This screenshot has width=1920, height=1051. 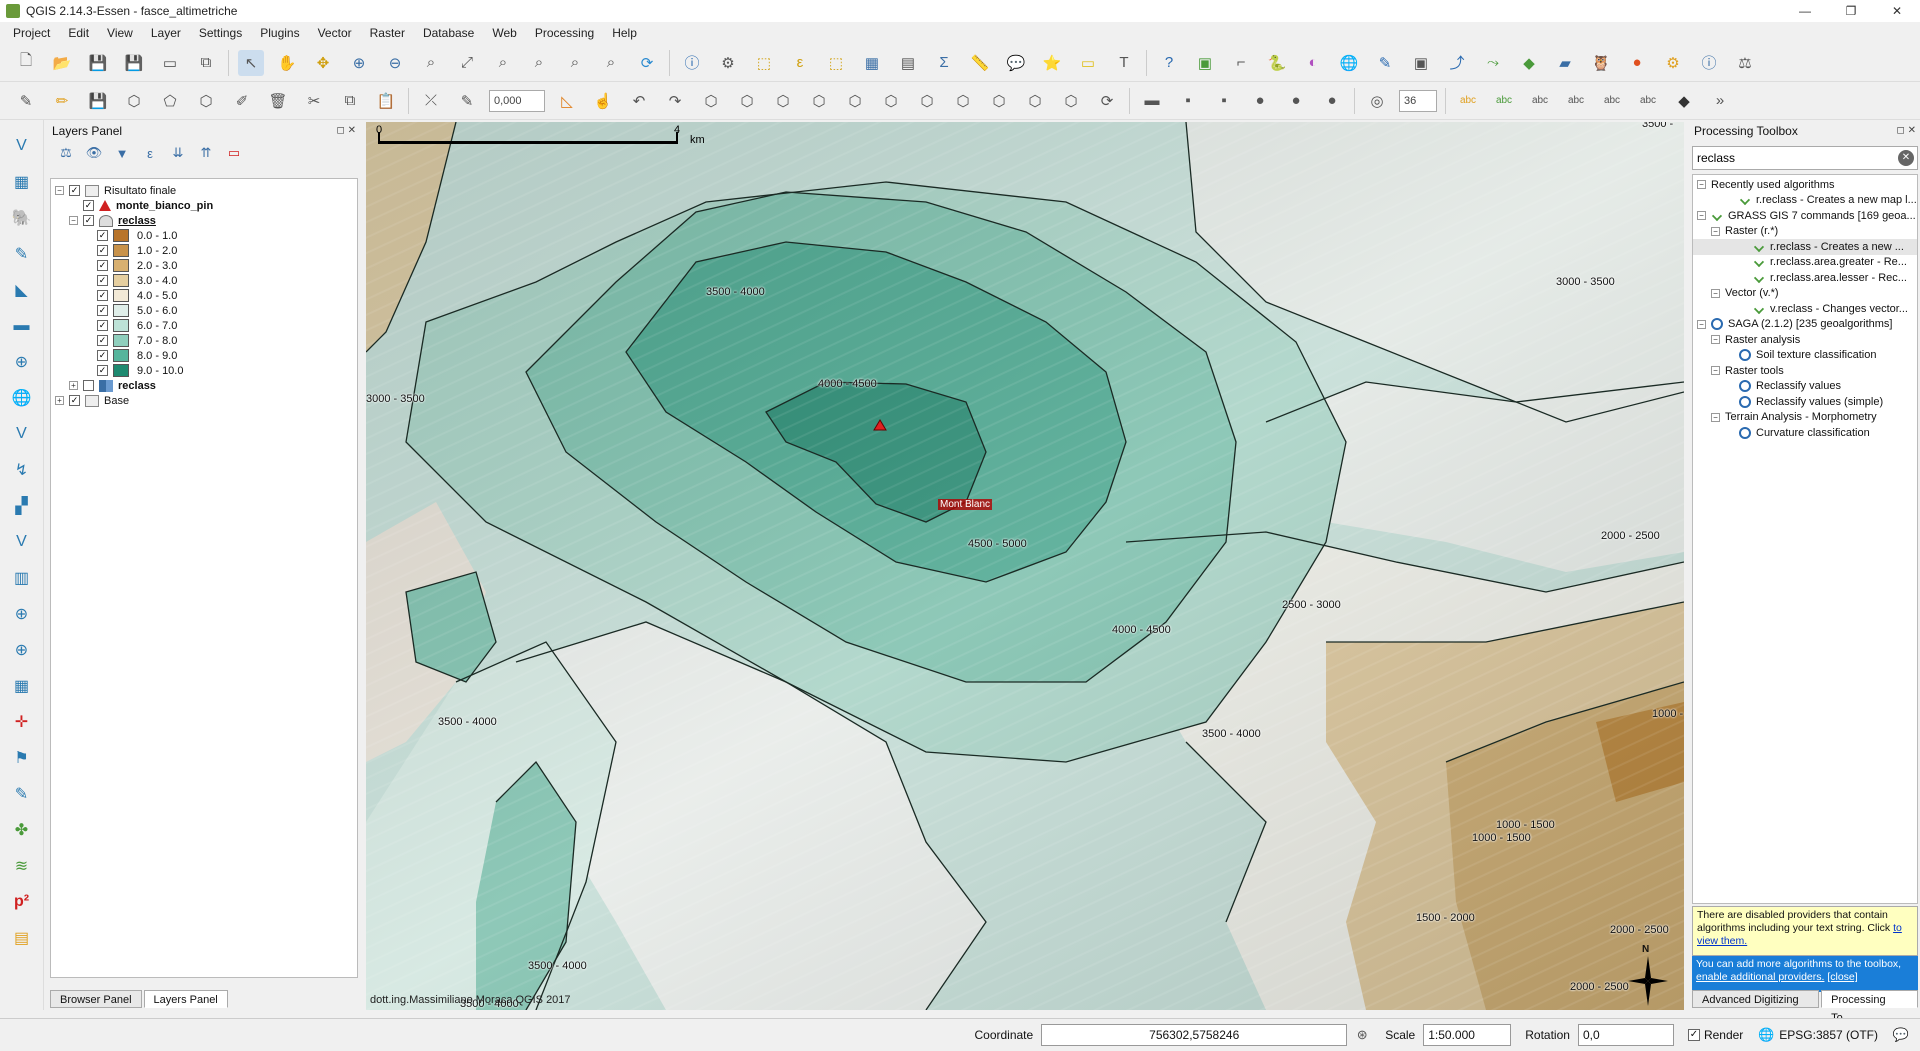 What do you see at coordinates (764, 63) in the screenshot?
I see `select-icon: ⬚` at bounding box center [764, 63].